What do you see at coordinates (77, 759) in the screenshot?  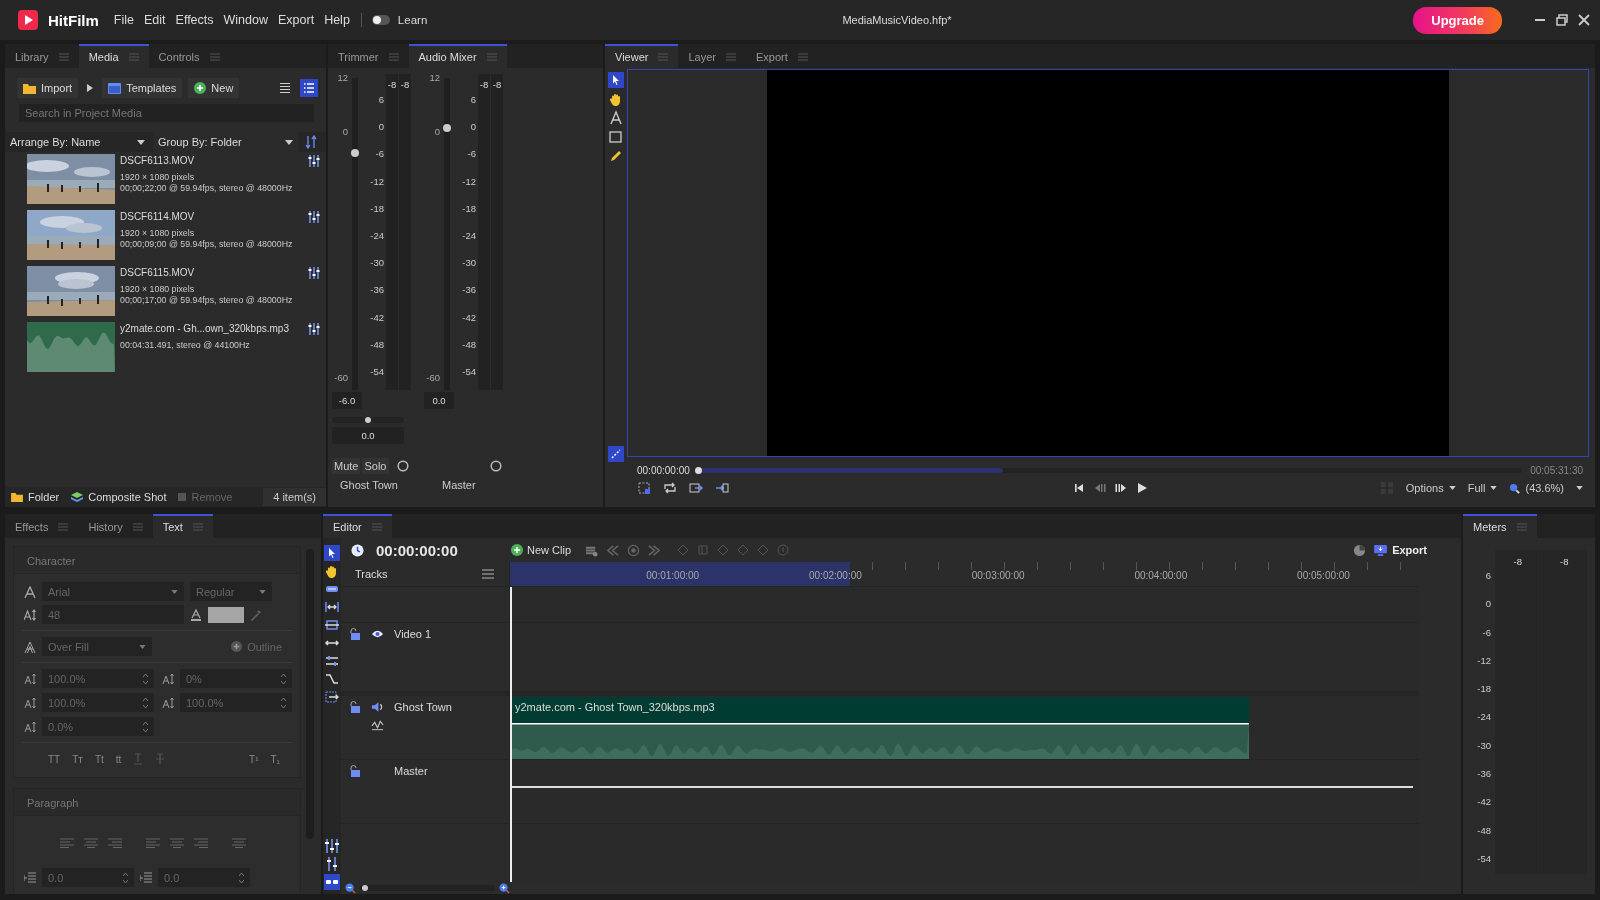 I see `case-button: Tт` at bounding box center [77, 759].